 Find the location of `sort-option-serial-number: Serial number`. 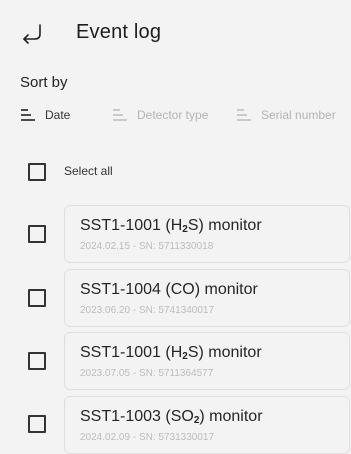

sort-option-serial-number: Serial number is located at coordinates (286, 115).